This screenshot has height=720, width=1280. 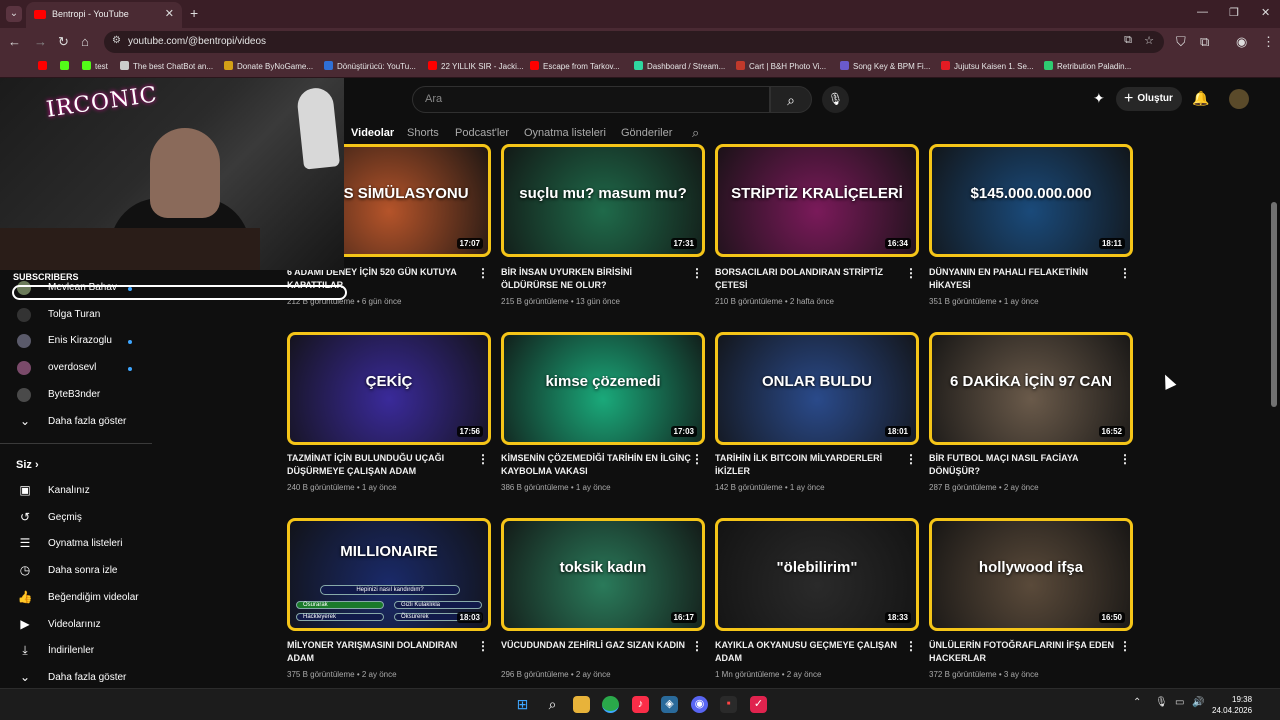 What do you see at coordinates (817, 200) in the screenshot?
I see `video-thumbnail: STRİPTİZ KRALİÇELERİ 16:34` at bounding box center [817, 200].